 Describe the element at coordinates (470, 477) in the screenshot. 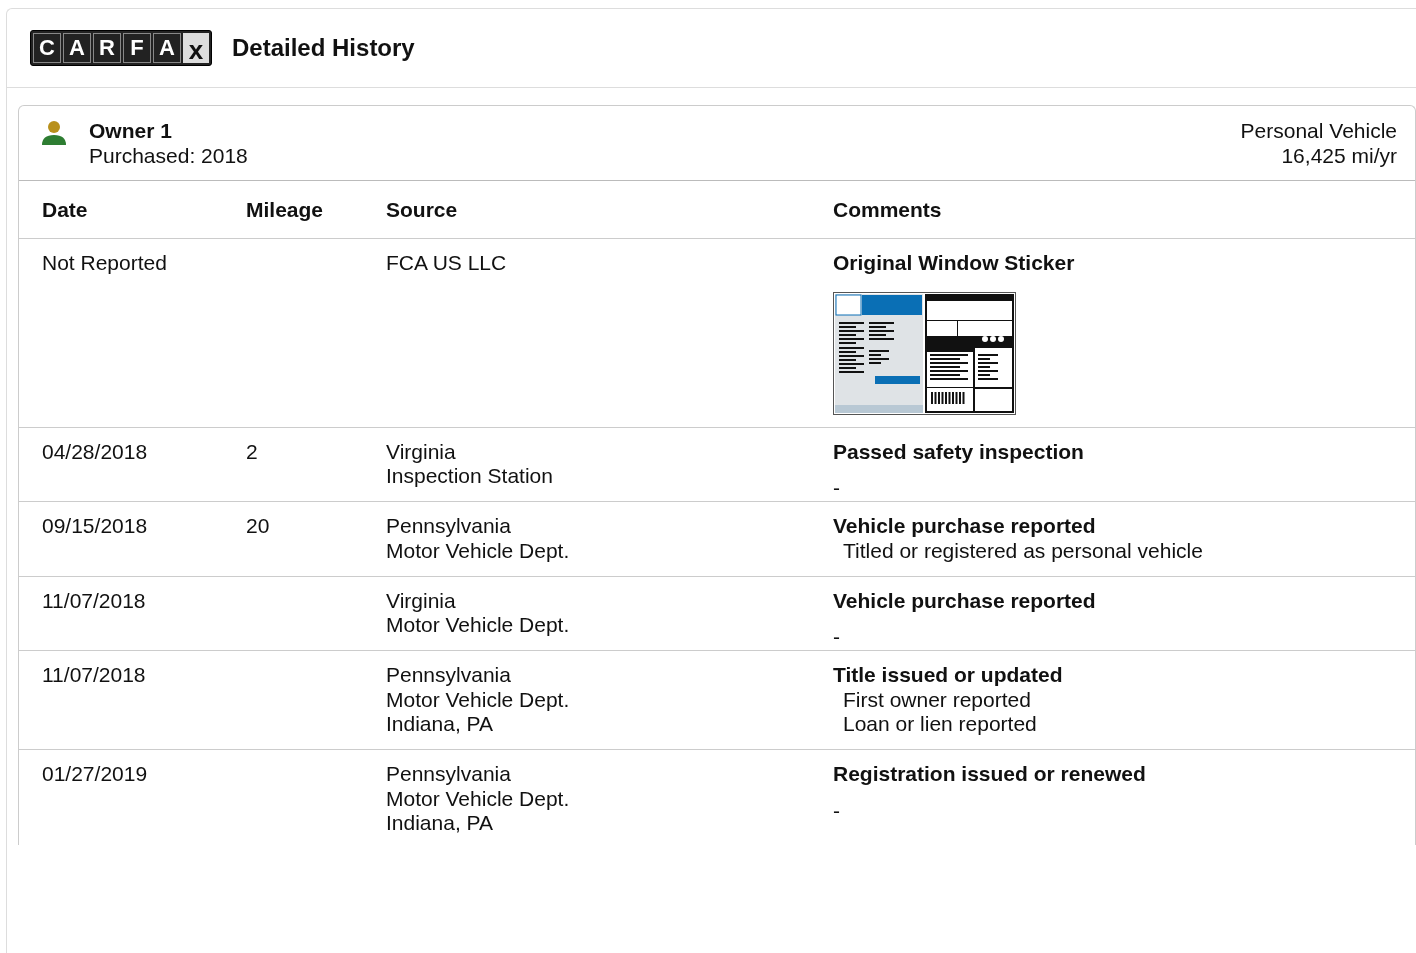

I see `source-line: Inspection Station` at that location.